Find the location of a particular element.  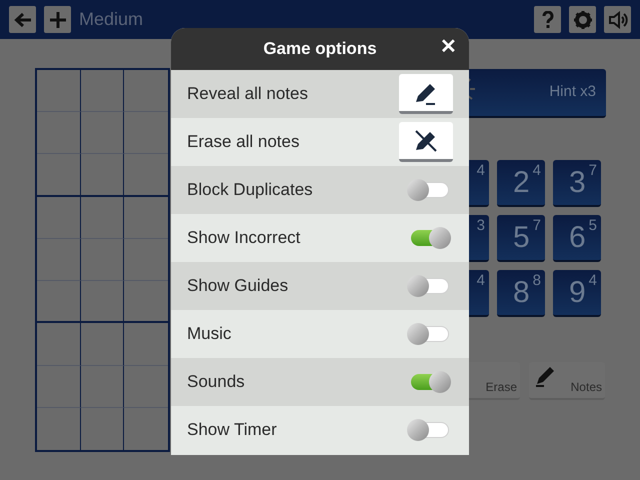

plus-icon is located at coordinates (57, 19).